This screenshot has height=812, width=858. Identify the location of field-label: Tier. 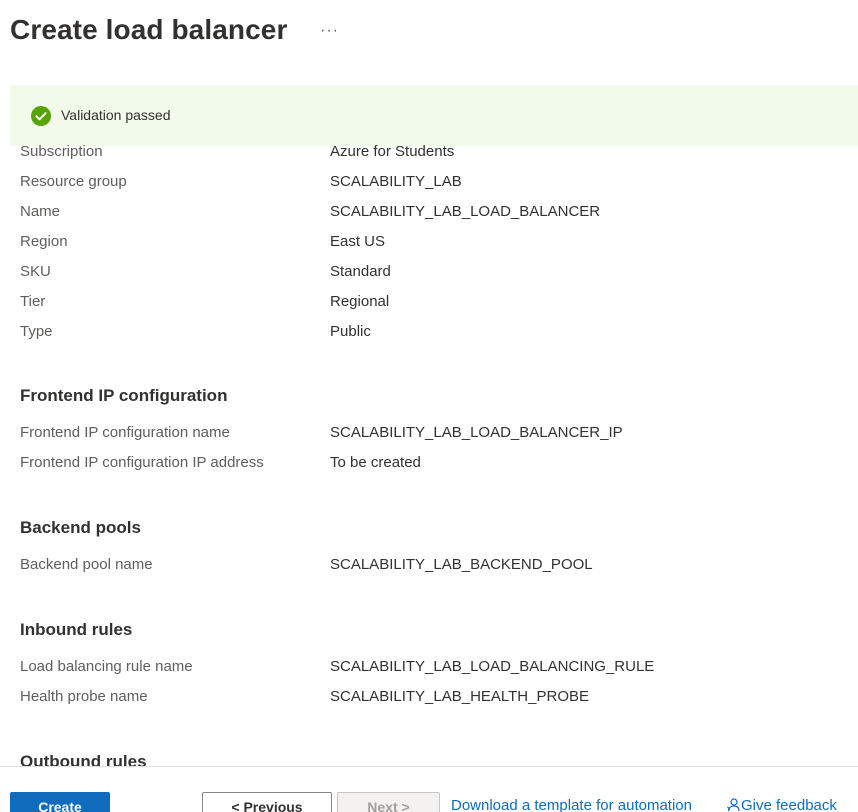
(33, 301).